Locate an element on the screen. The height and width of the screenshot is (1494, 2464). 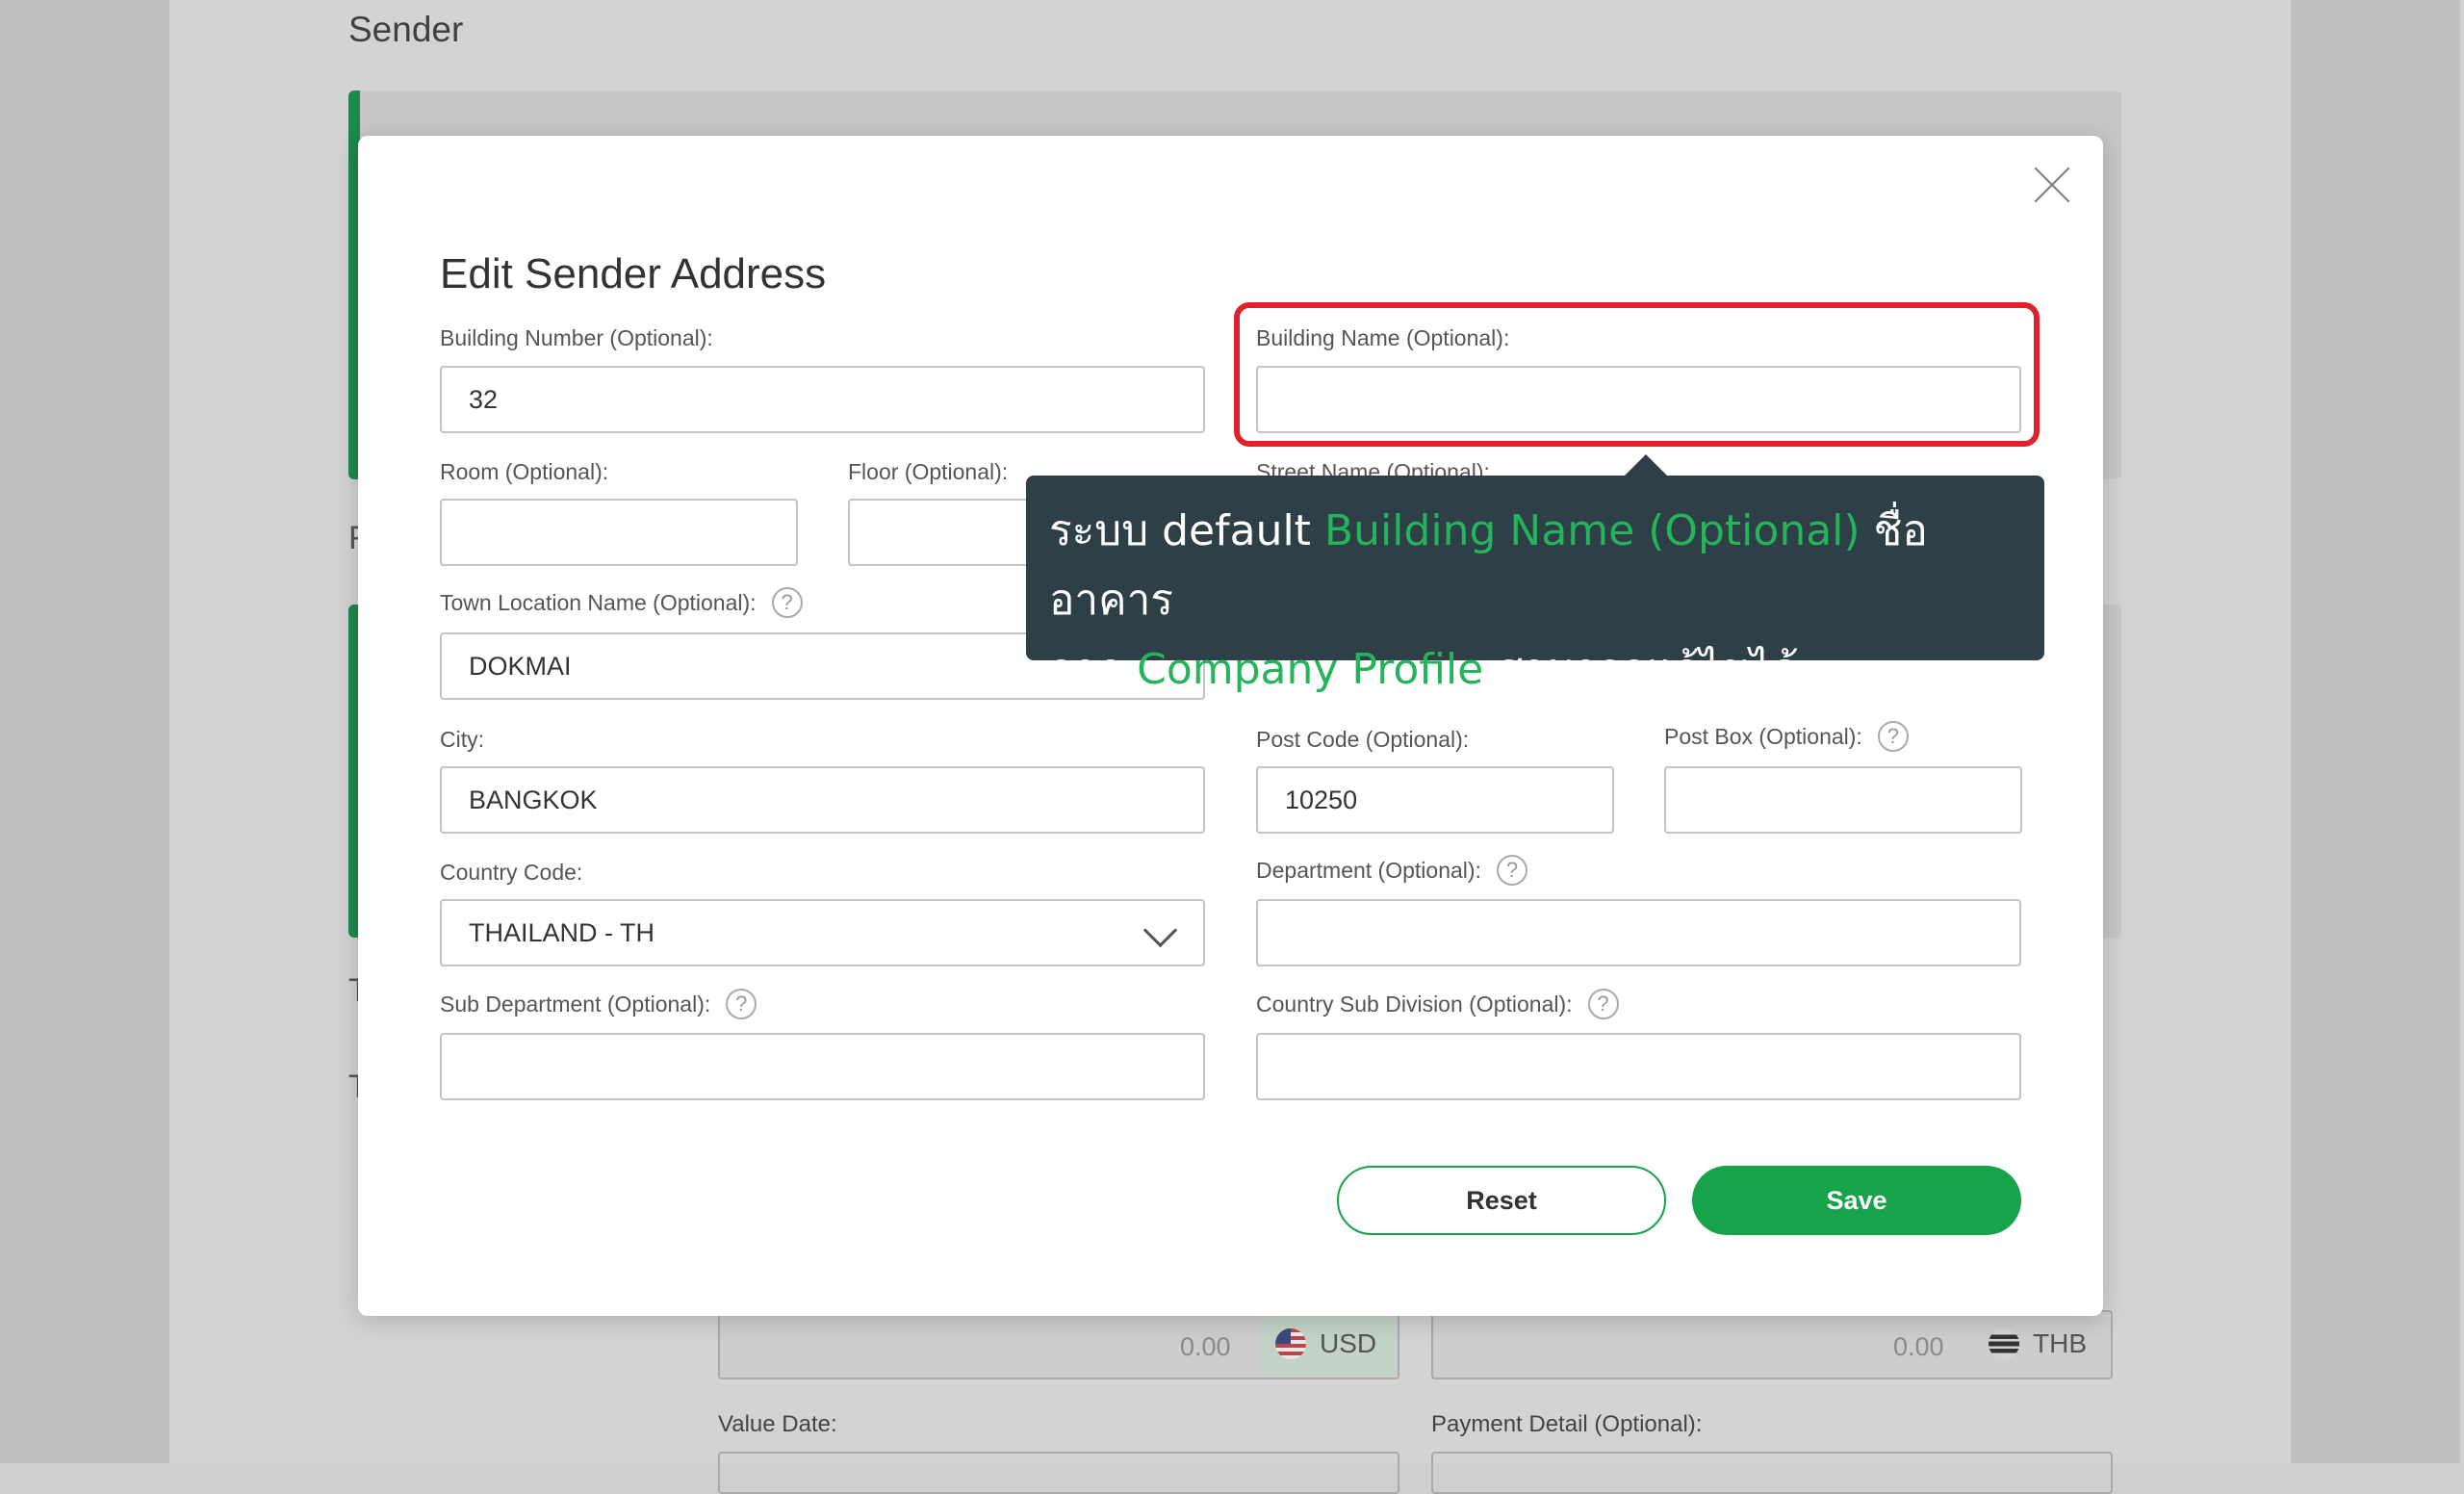
value-date-label: Value Date: is located at coordinates (777, 1424).